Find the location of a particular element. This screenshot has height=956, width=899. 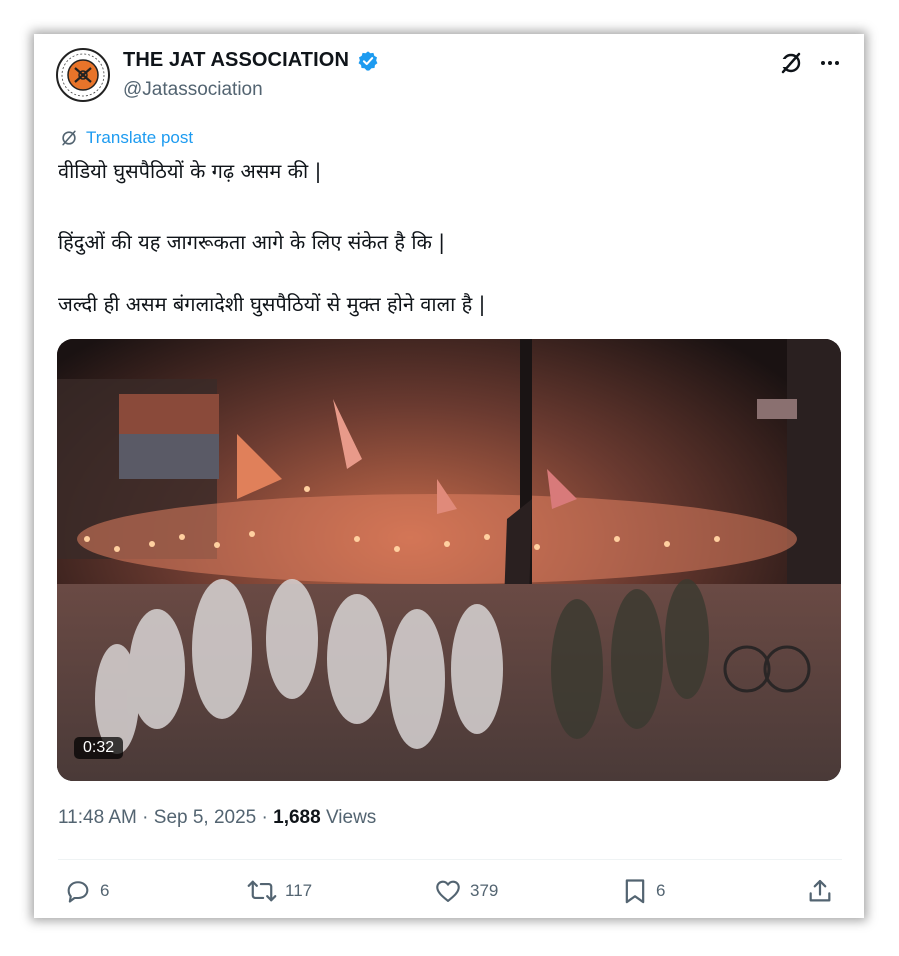

divider is located at coordinates (450, 859).